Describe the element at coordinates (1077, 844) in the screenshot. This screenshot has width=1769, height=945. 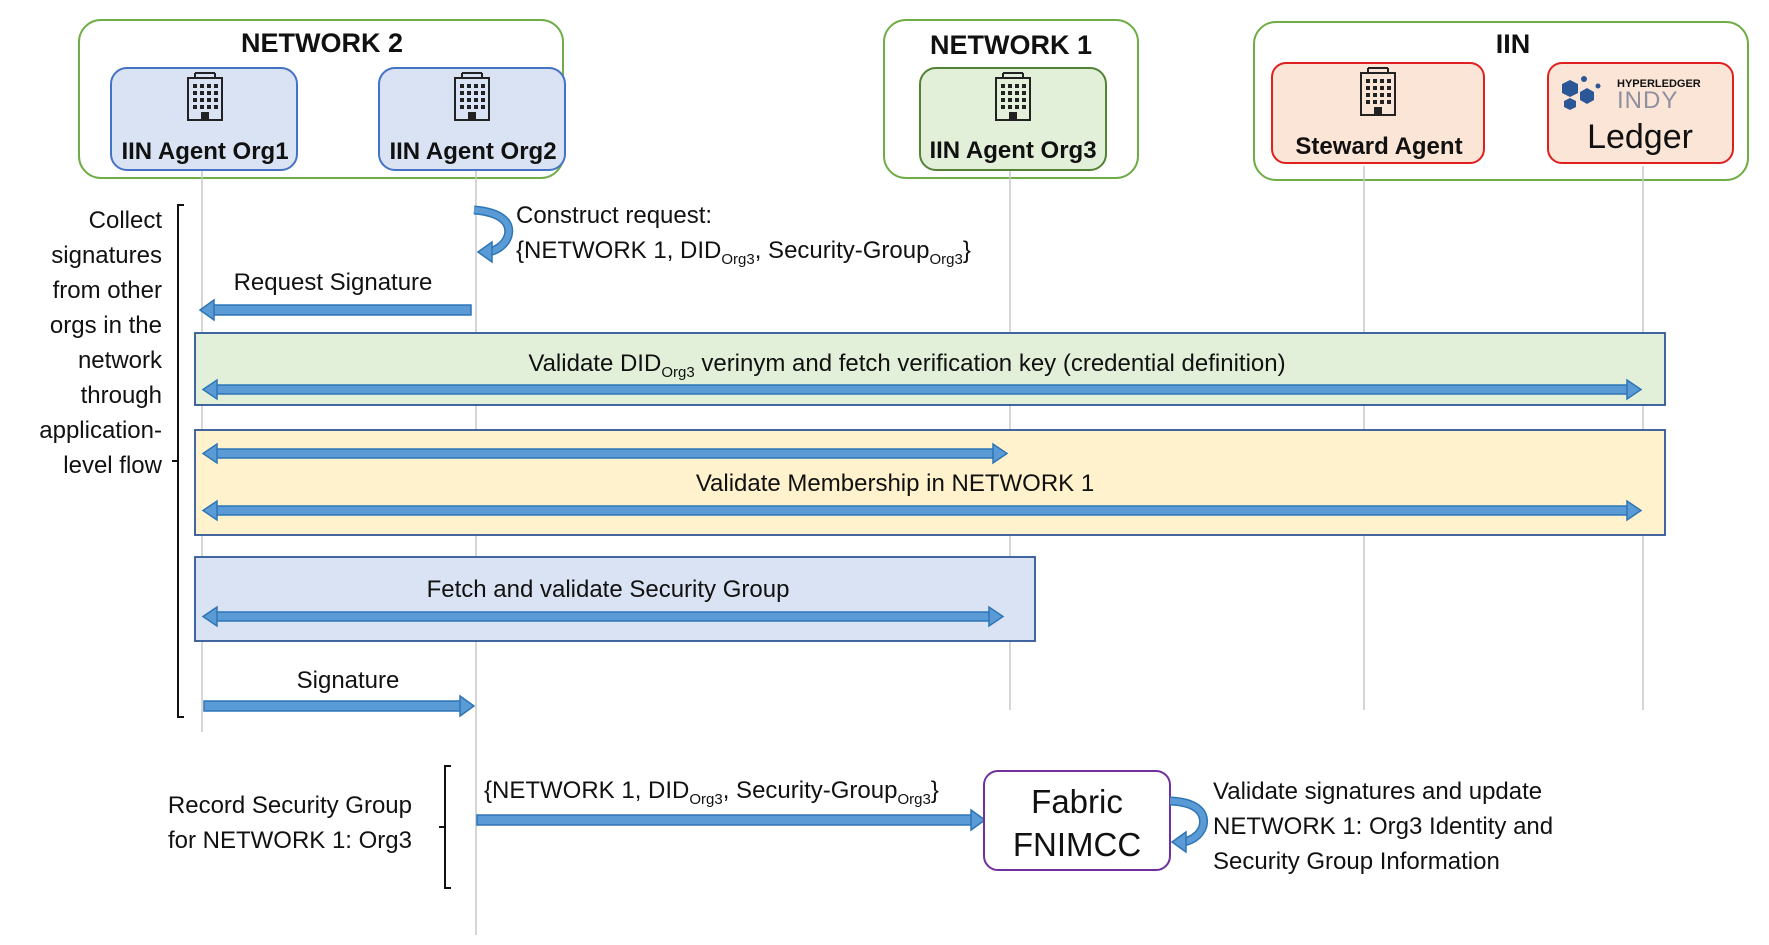
I see `fnimcc-line2: FNIMCC` at that location.